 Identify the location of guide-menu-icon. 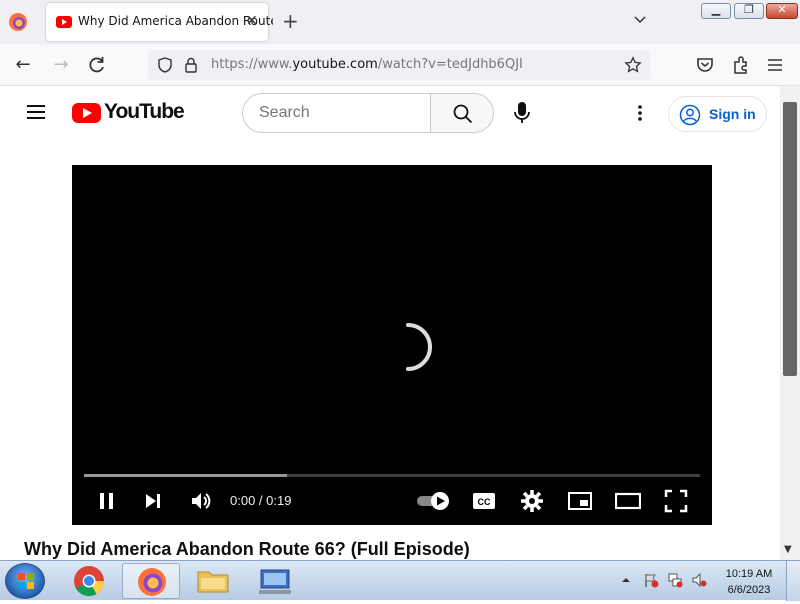
(36, 112).